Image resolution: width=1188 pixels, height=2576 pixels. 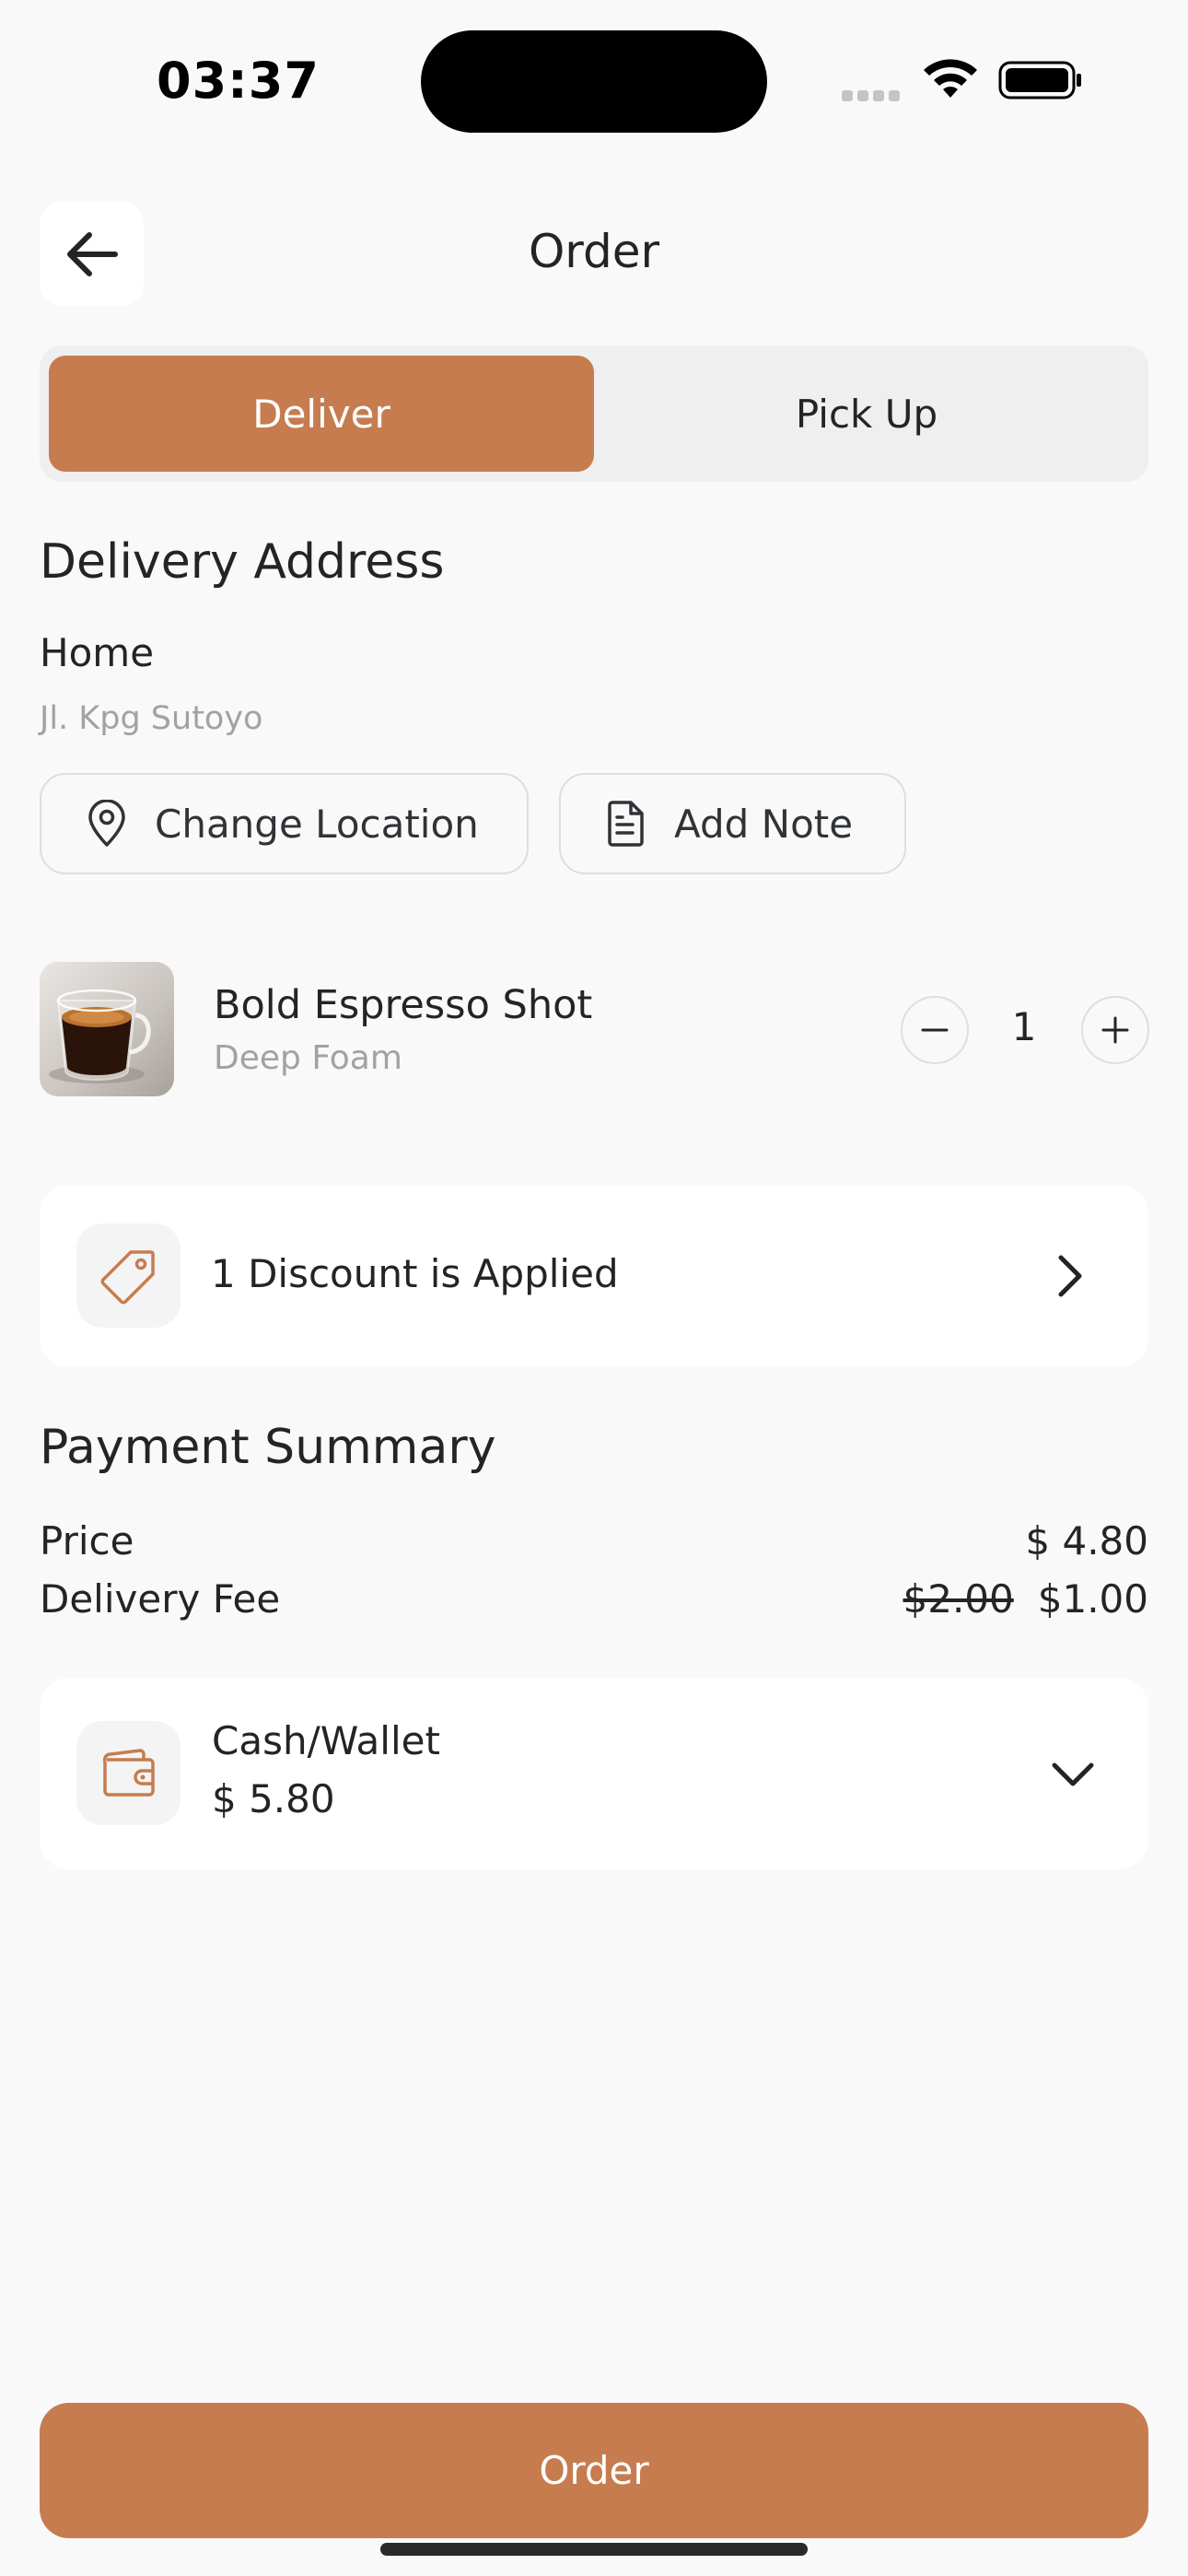 What do you see at coordinates (239, 81) in the screenshot?
I see `status-time: 03:37` at bounding box center [239, 81].